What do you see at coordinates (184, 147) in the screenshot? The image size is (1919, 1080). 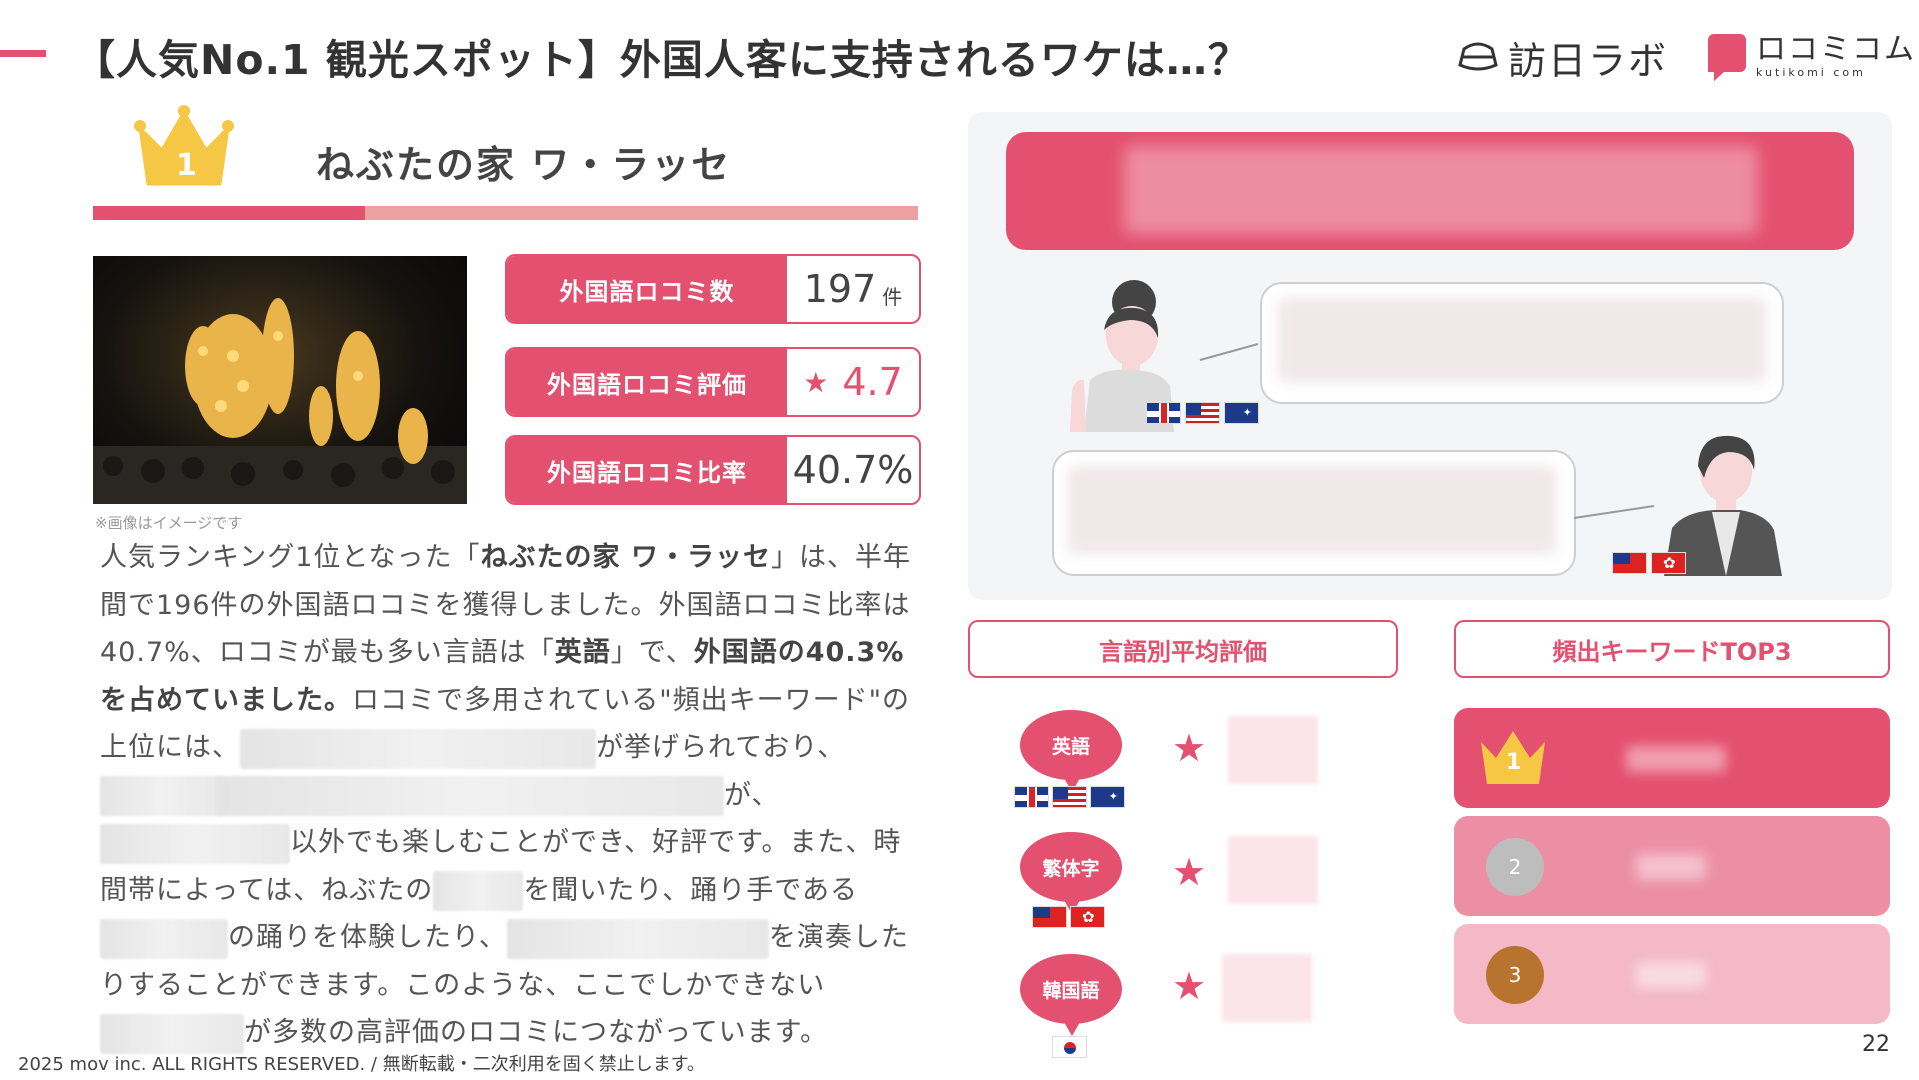 I see `crown-icon: 1` at bounding box center [184, 147].